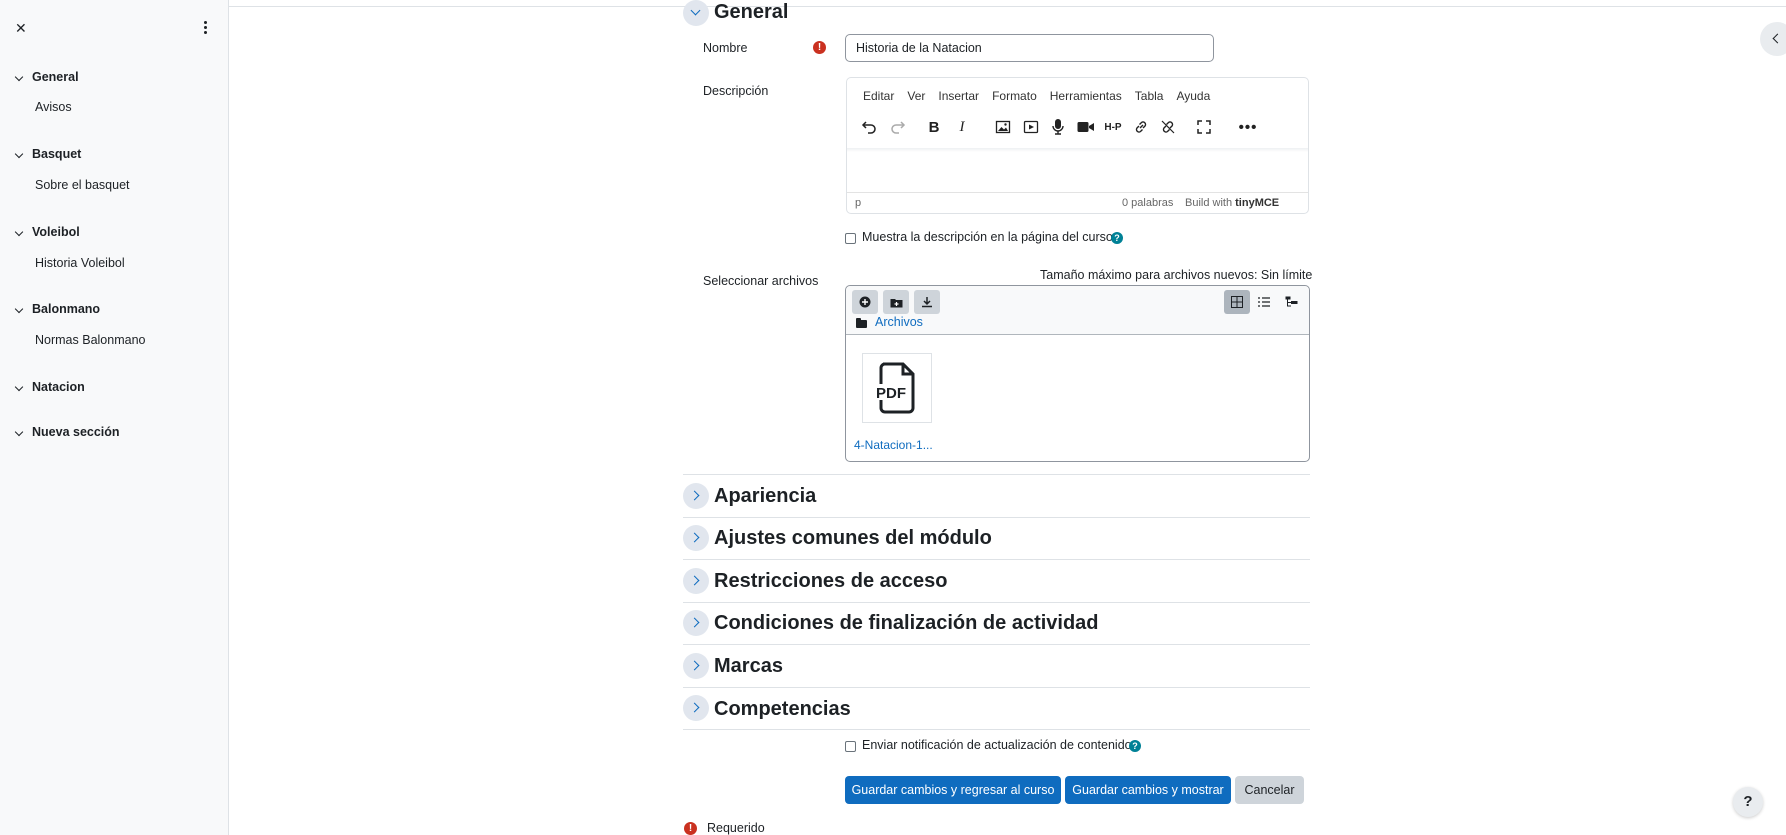  I want to click on name-label: Nombre, so click(725, 48).